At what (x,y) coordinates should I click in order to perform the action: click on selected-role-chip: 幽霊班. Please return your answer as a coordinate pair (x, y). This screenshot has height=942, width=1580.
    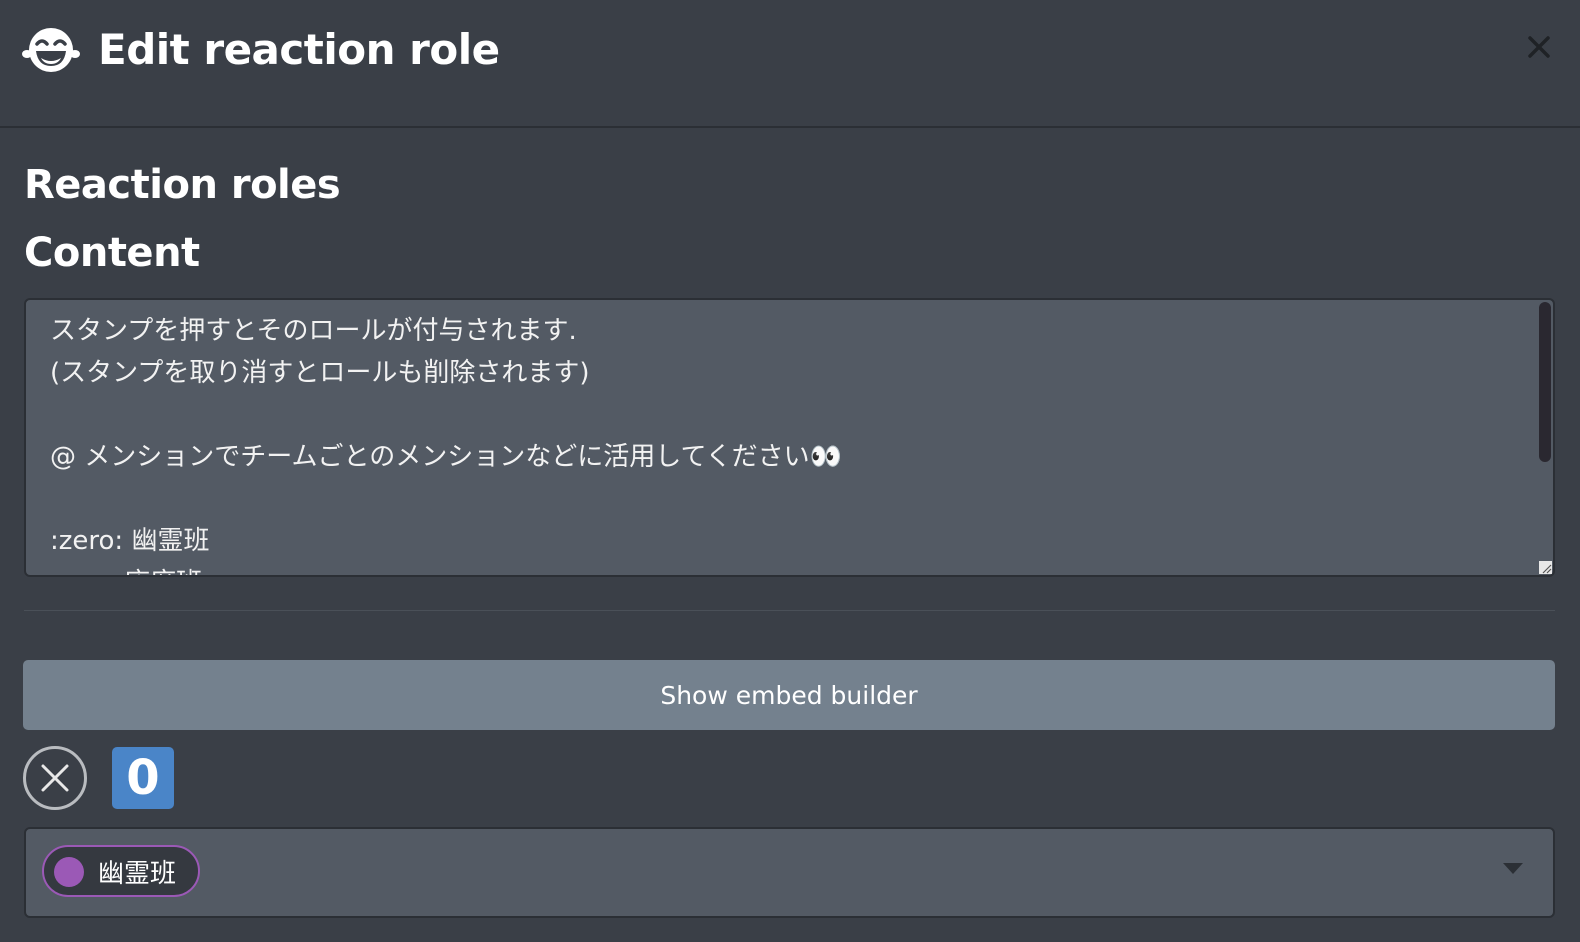
    Looking at the image, I should click on (121, 871).